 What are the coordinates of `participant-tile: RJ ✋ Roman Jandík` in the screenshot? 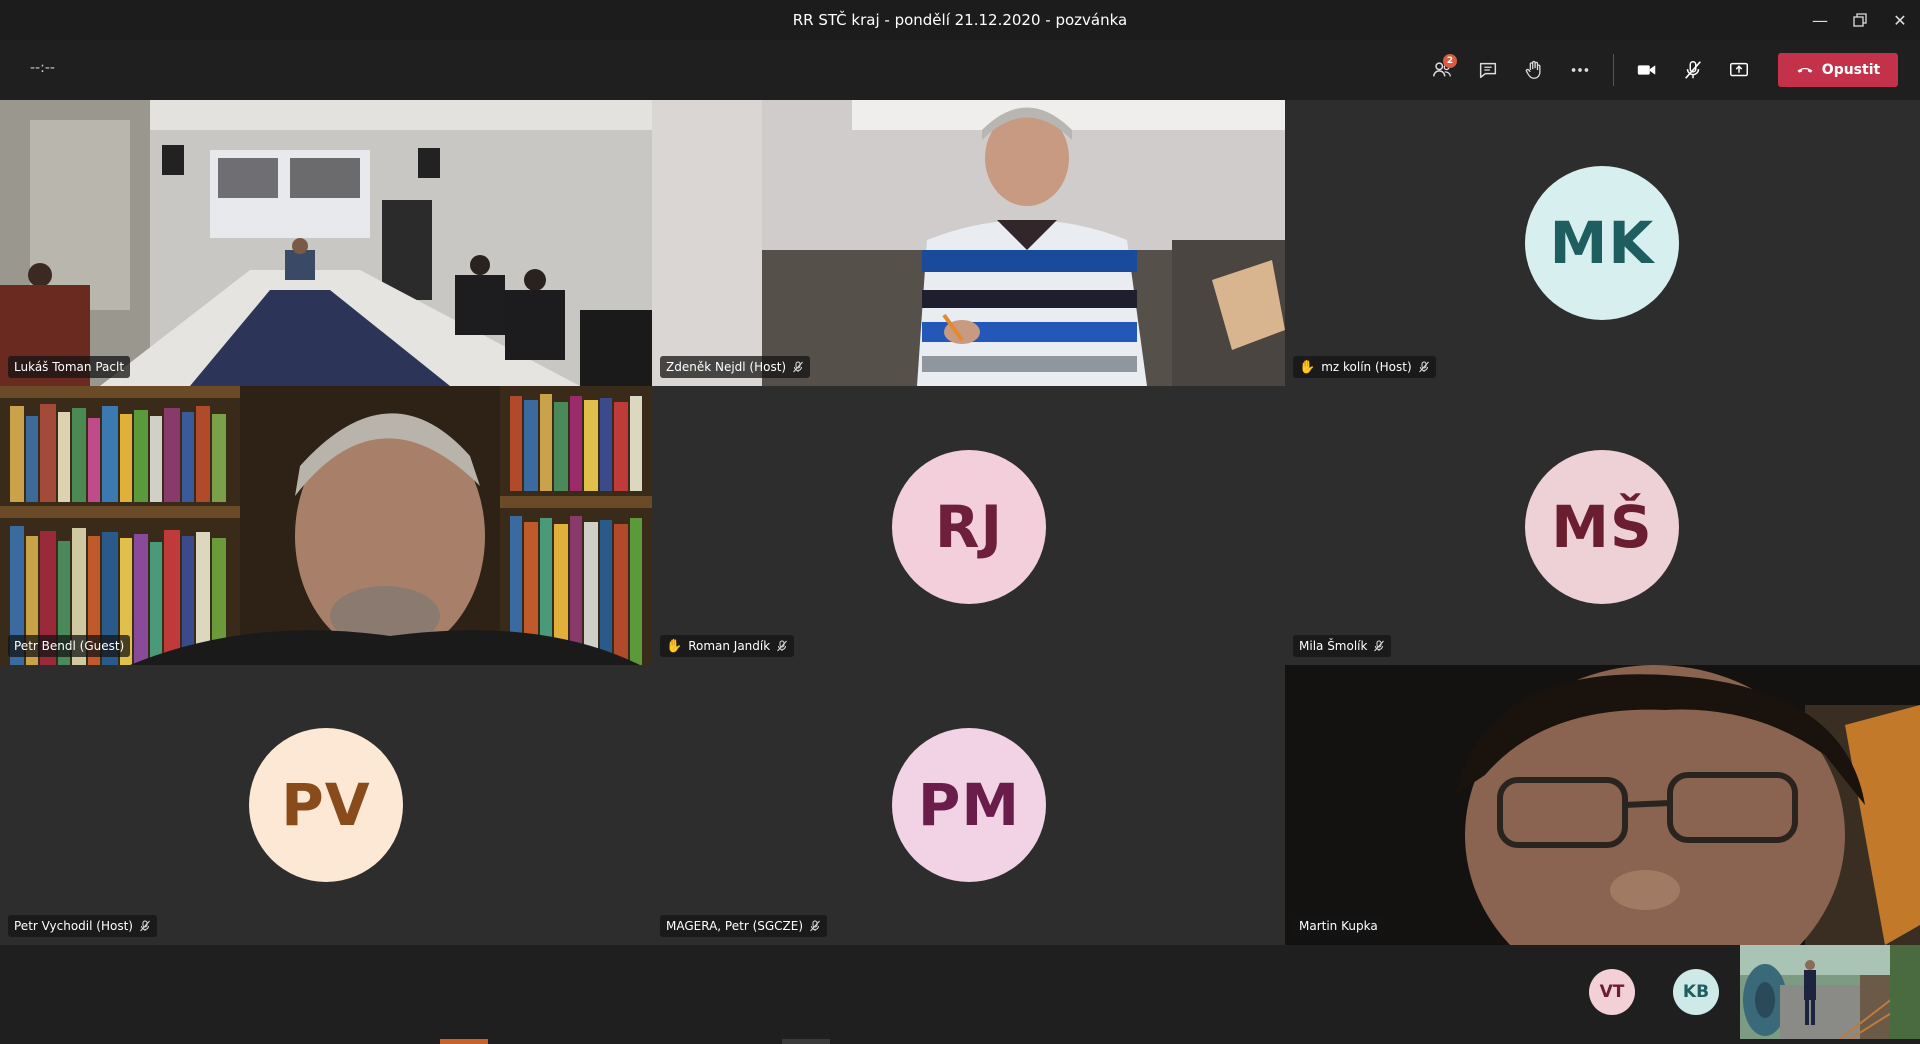 It's located at (968, 525).